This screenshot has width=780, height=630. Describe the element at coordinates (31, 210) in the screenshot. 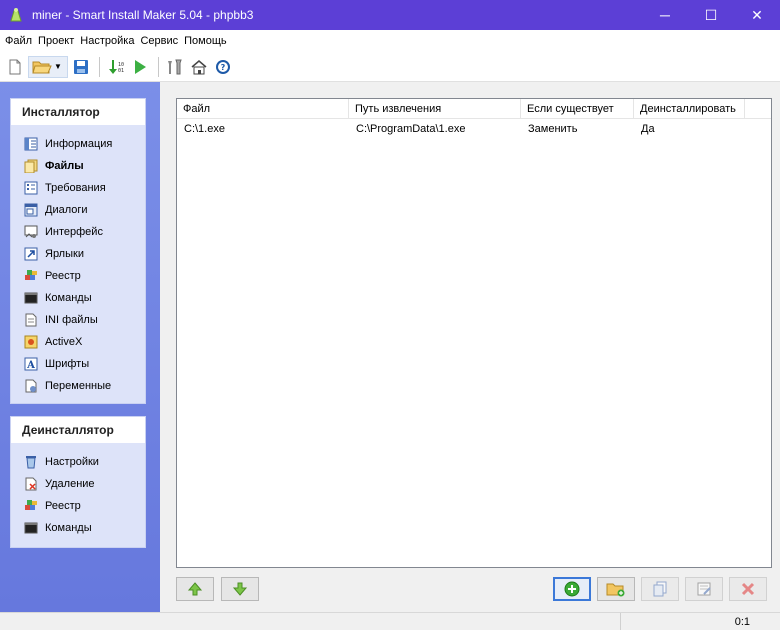

I see `dialogs-icon` at that location.